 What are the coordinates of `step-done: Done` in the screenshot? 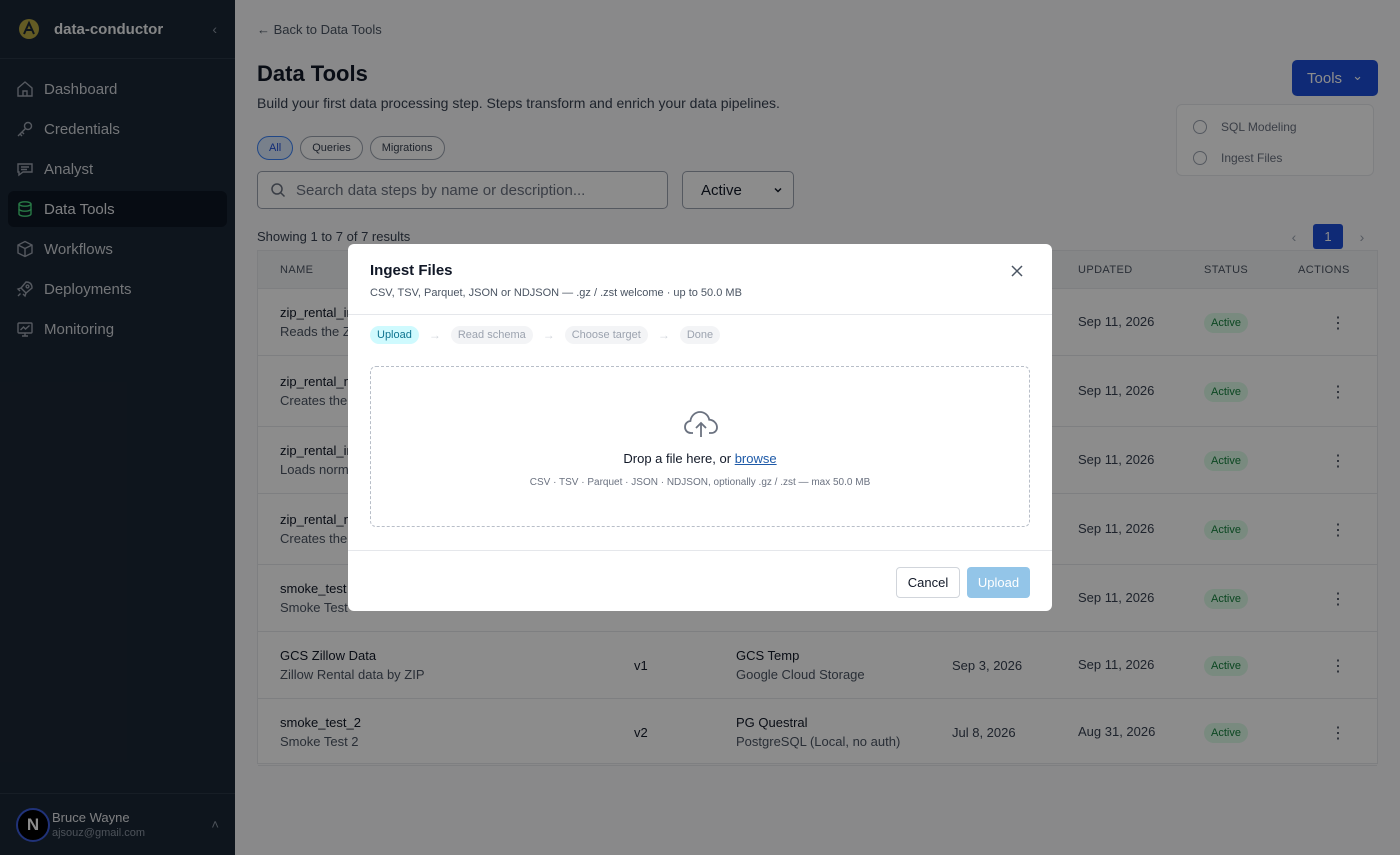 It's located at (700, 335).